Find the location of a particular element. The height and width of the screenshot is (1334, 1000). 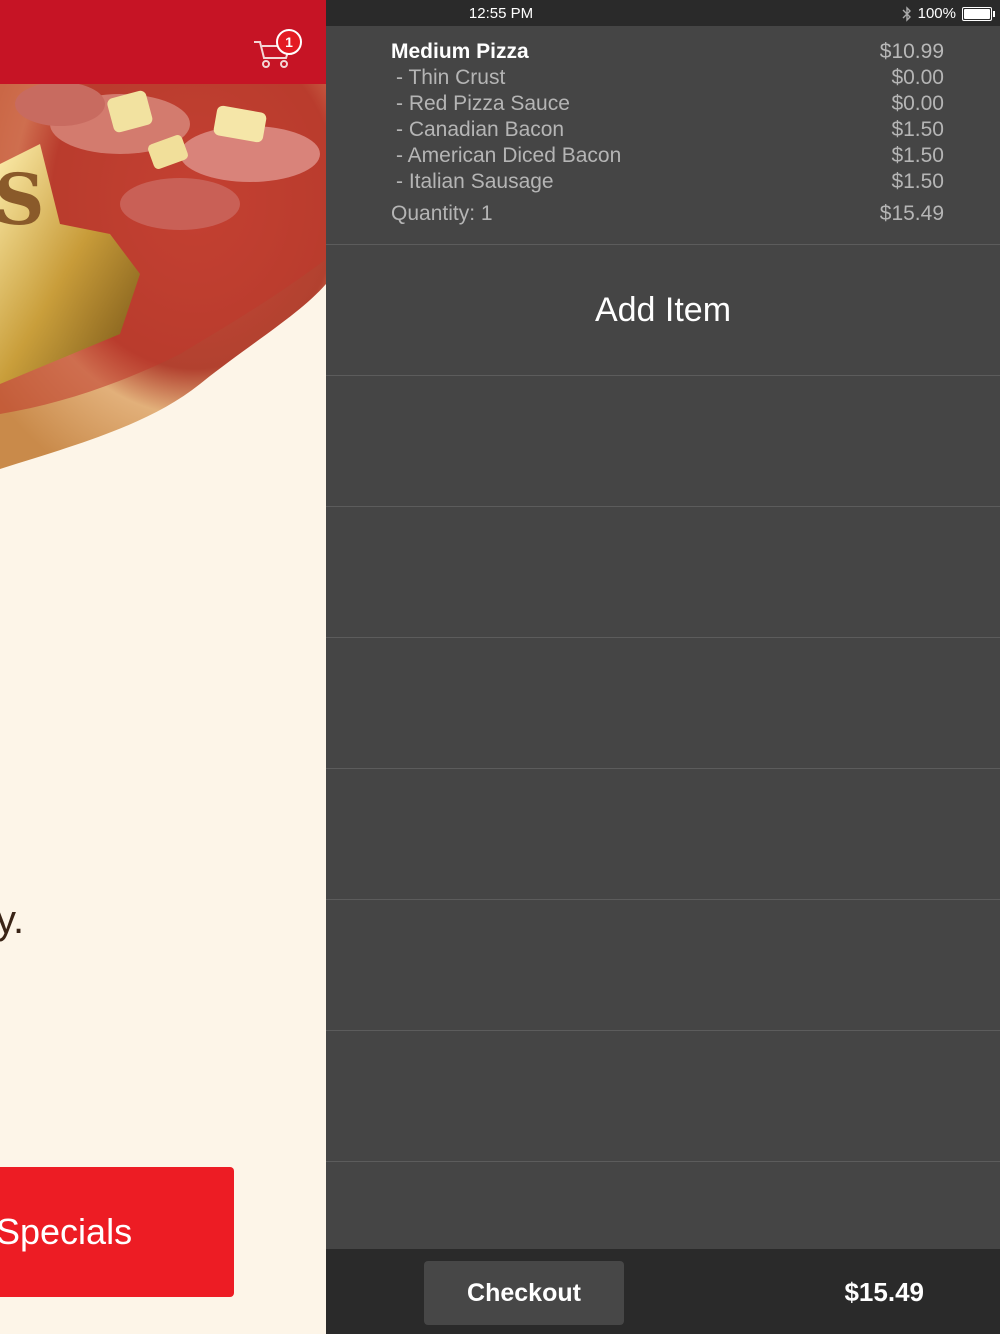

status-bar: 12:55 PM 100% is located at coordinates (663, 13).